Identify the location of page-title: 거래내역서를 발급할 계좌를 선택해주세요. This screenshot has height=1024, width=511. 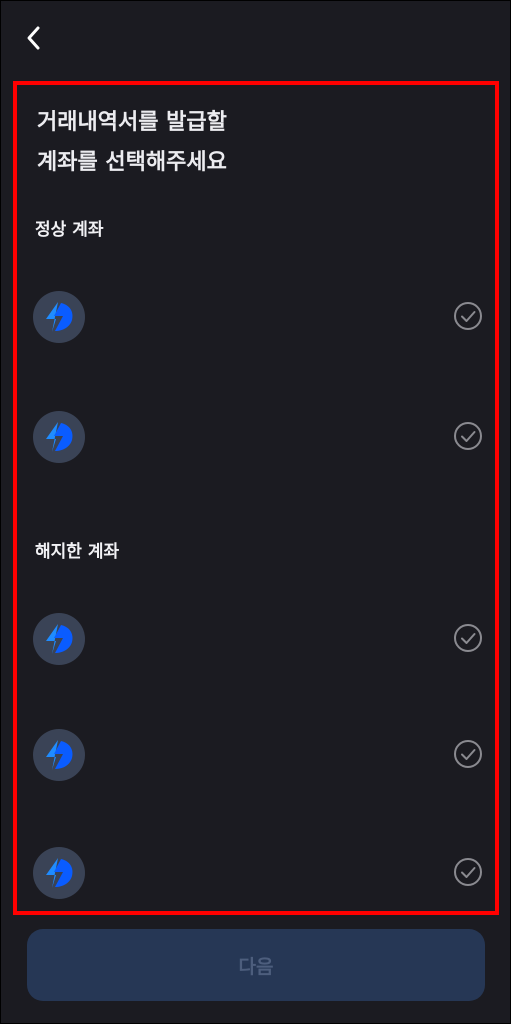
(132, 143).